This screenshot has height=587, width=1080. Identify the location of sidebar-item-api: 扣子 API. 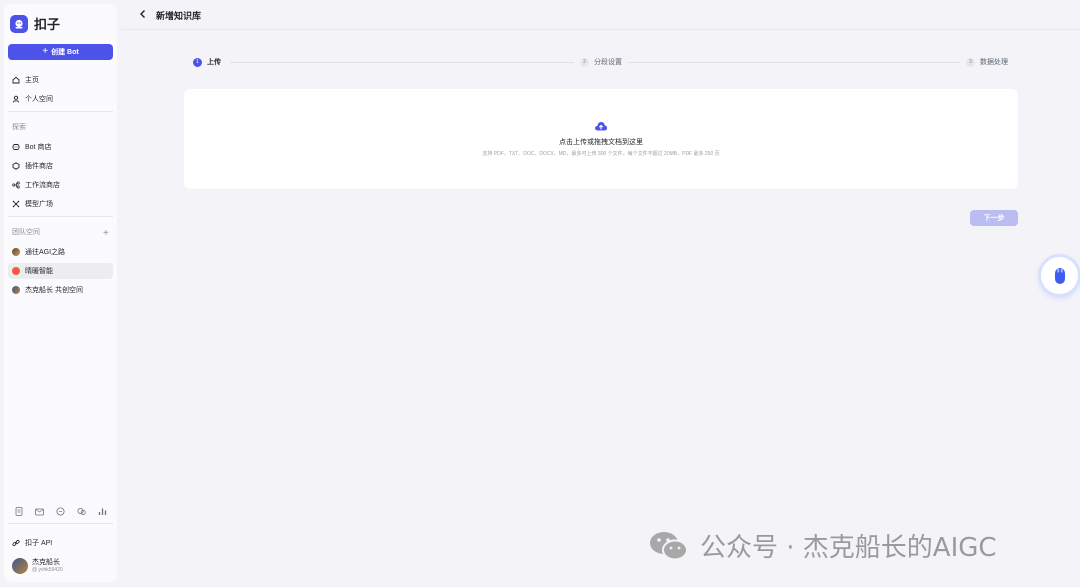
(60, 543).